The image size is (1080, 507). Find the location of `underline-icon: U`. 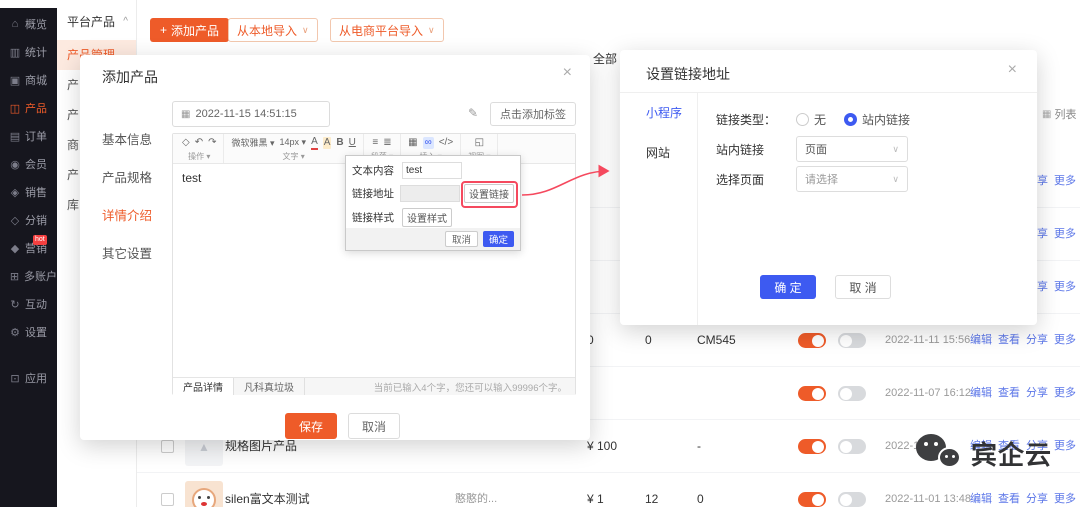

underline-icon: U is located at coordinates (352, 143).